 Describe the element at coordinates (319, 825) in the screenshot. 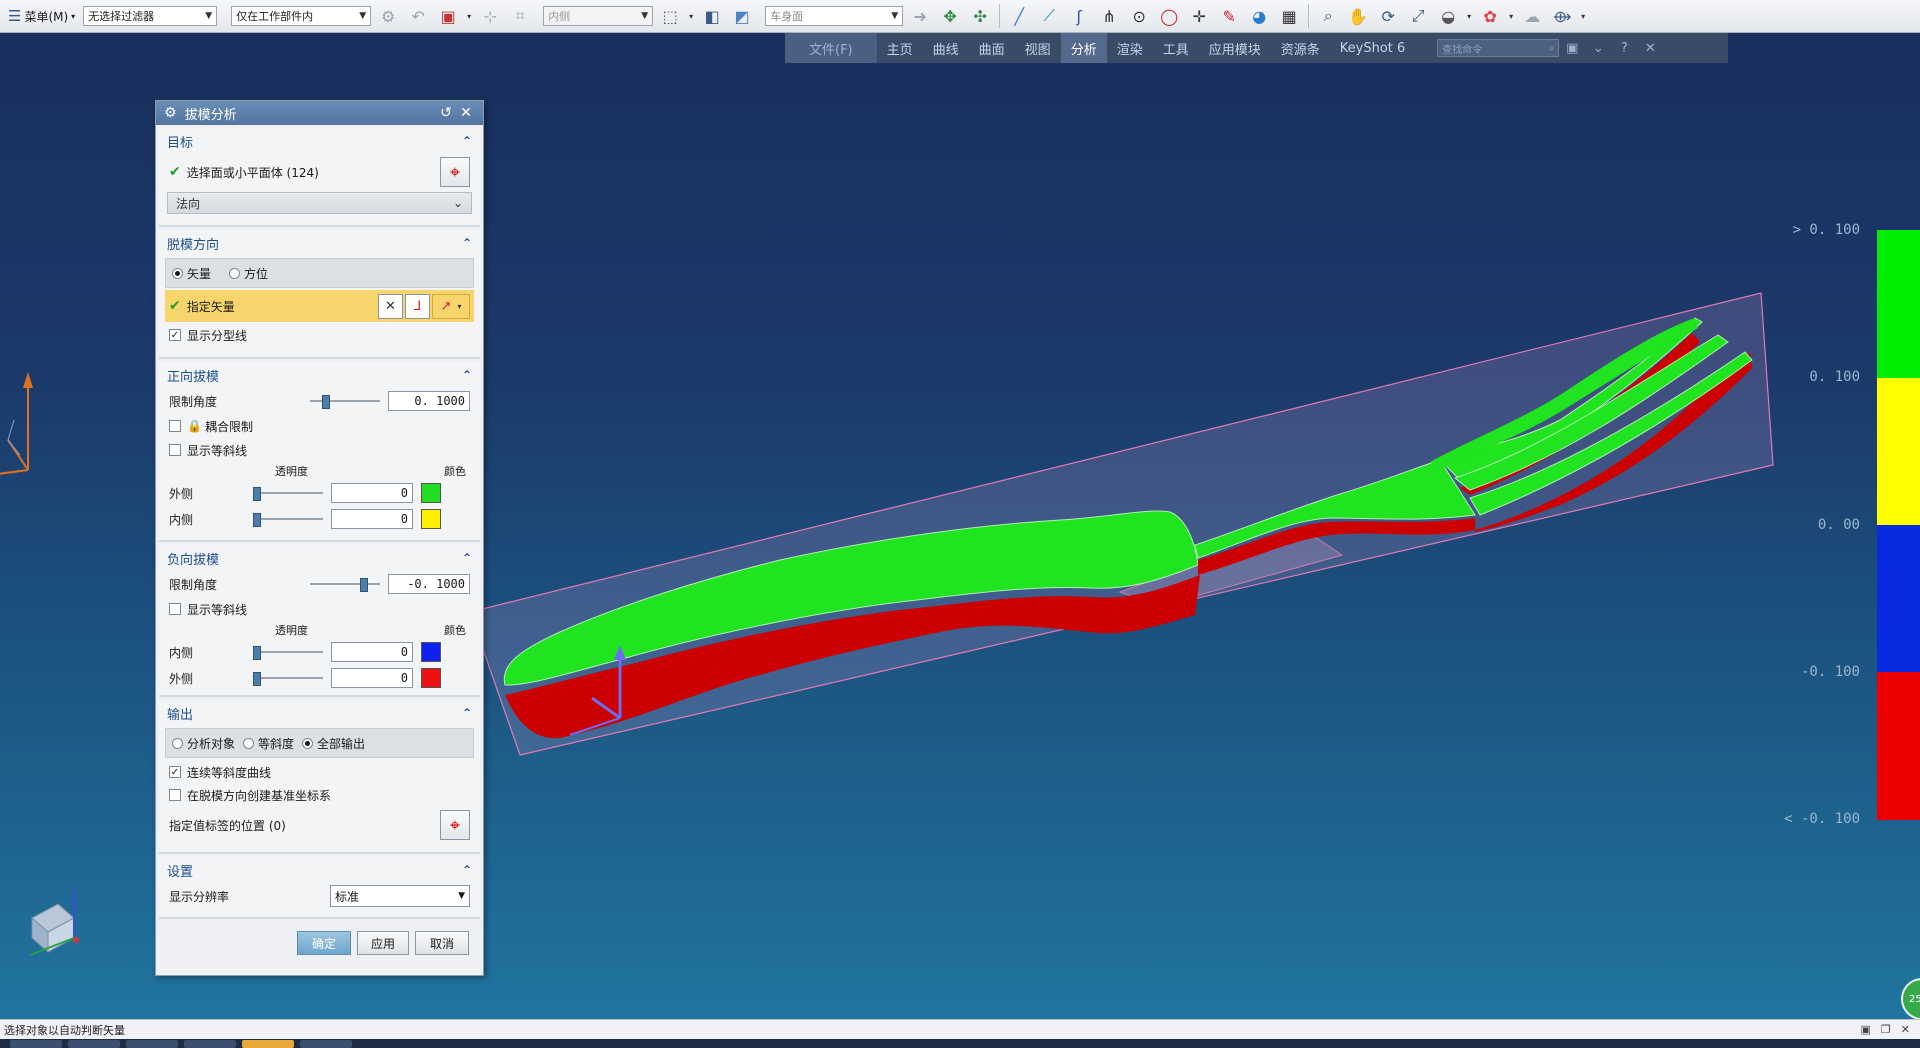

I see `label-position-row: 指定值标签的位置 (0) ⌖` at that location.